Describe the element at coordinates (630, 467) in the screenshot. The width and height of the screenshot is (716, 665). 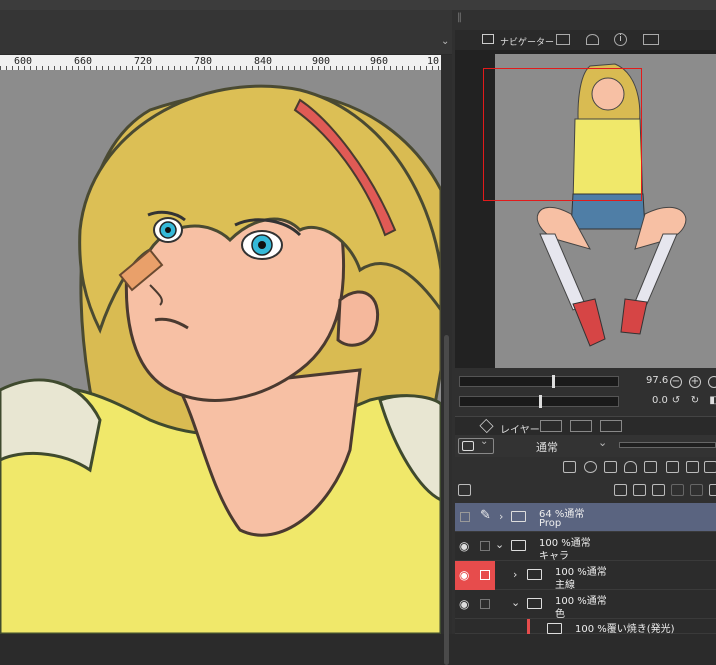
I see `lock-icon` at that location.